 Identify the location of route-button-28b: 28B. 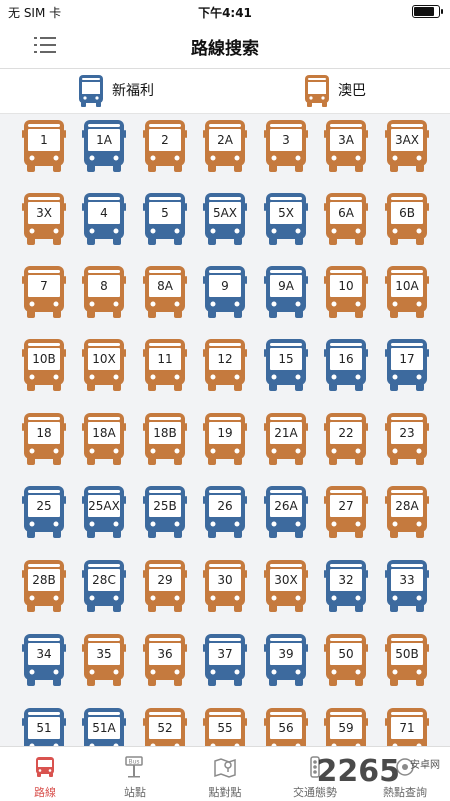
(44, 586).